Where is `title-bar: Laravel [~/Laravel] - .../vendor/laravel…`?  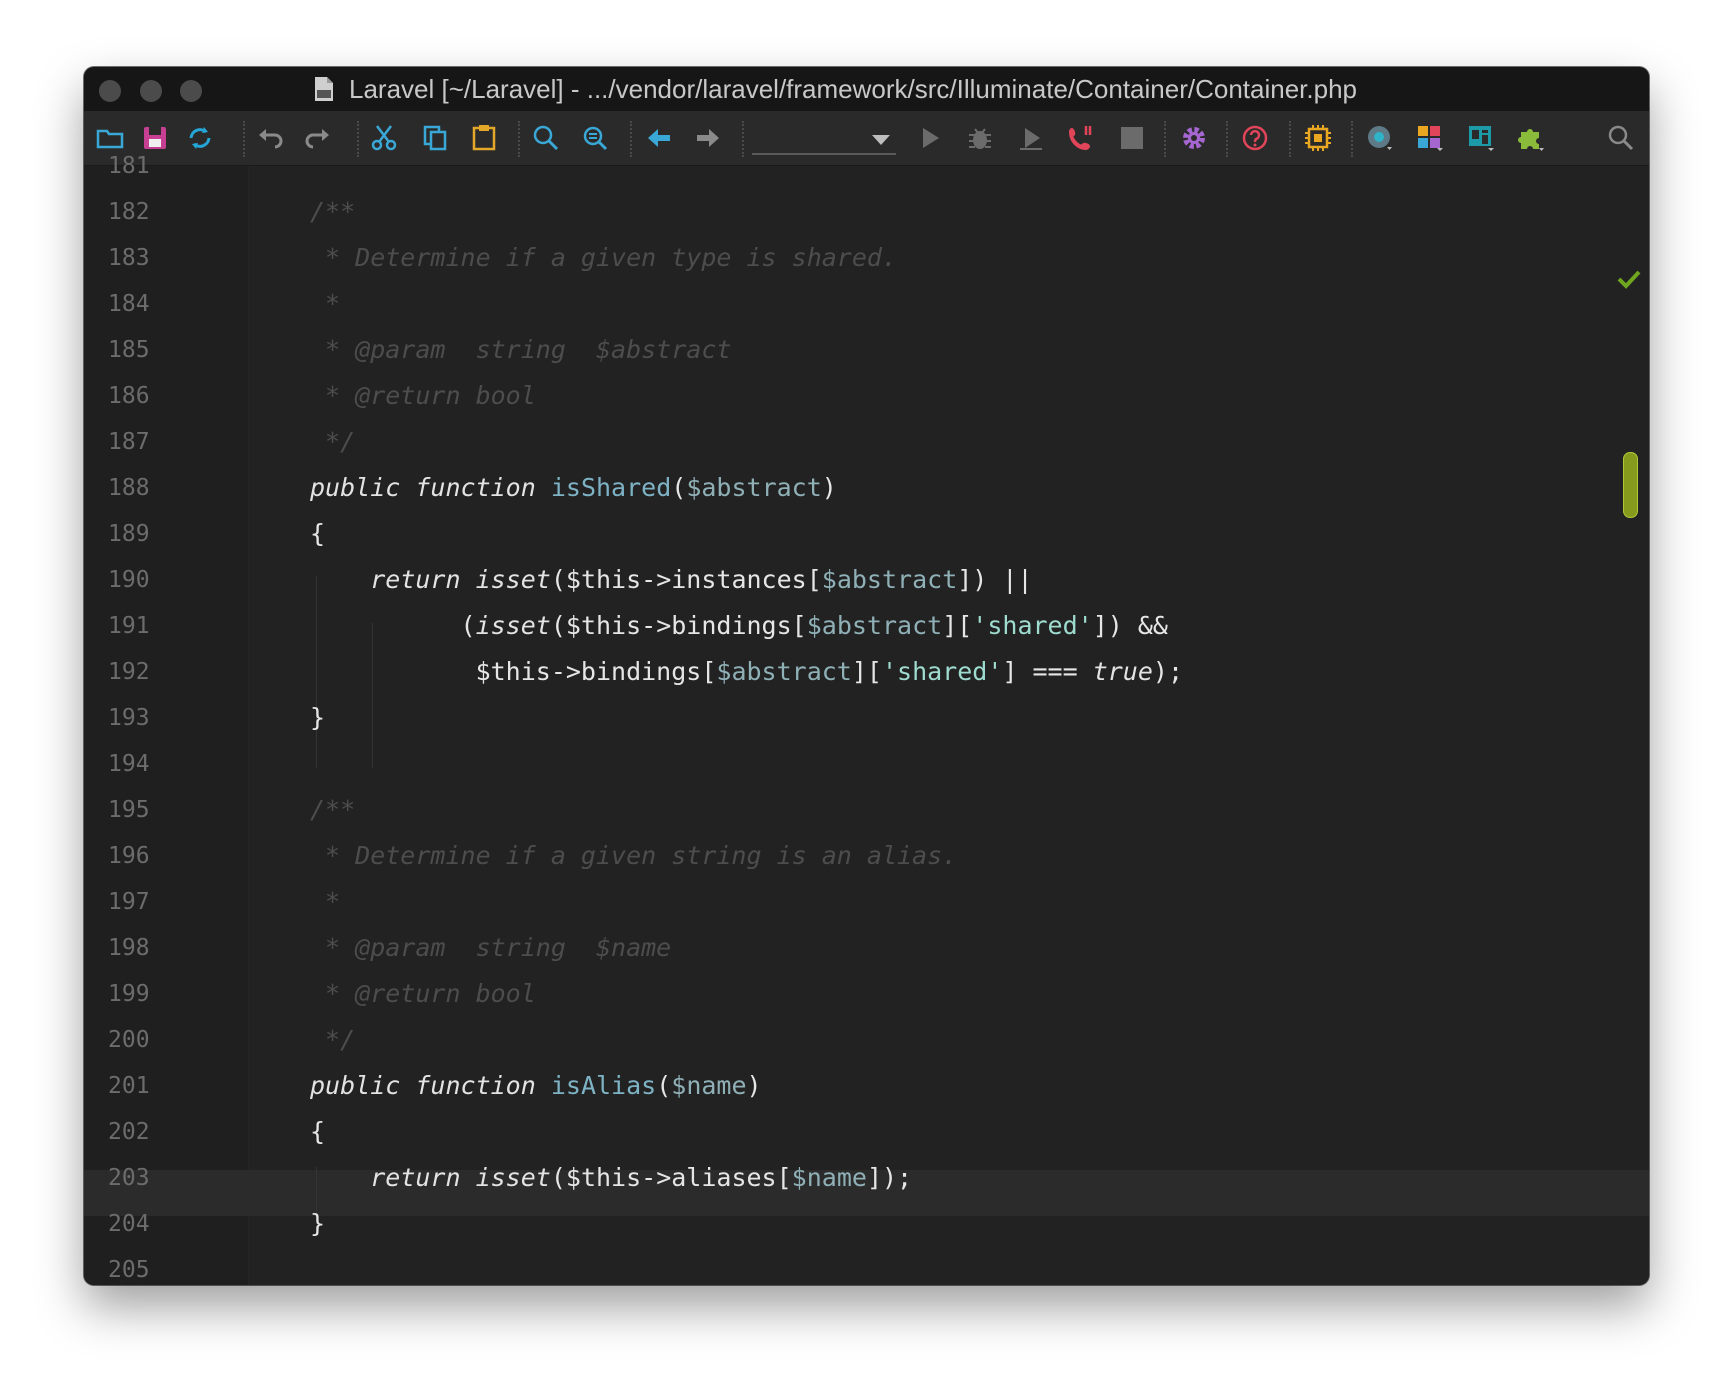 title-bar: Laravel [~/Laravel] - .../vendor/laravel… is located at coordinates (866, 89).